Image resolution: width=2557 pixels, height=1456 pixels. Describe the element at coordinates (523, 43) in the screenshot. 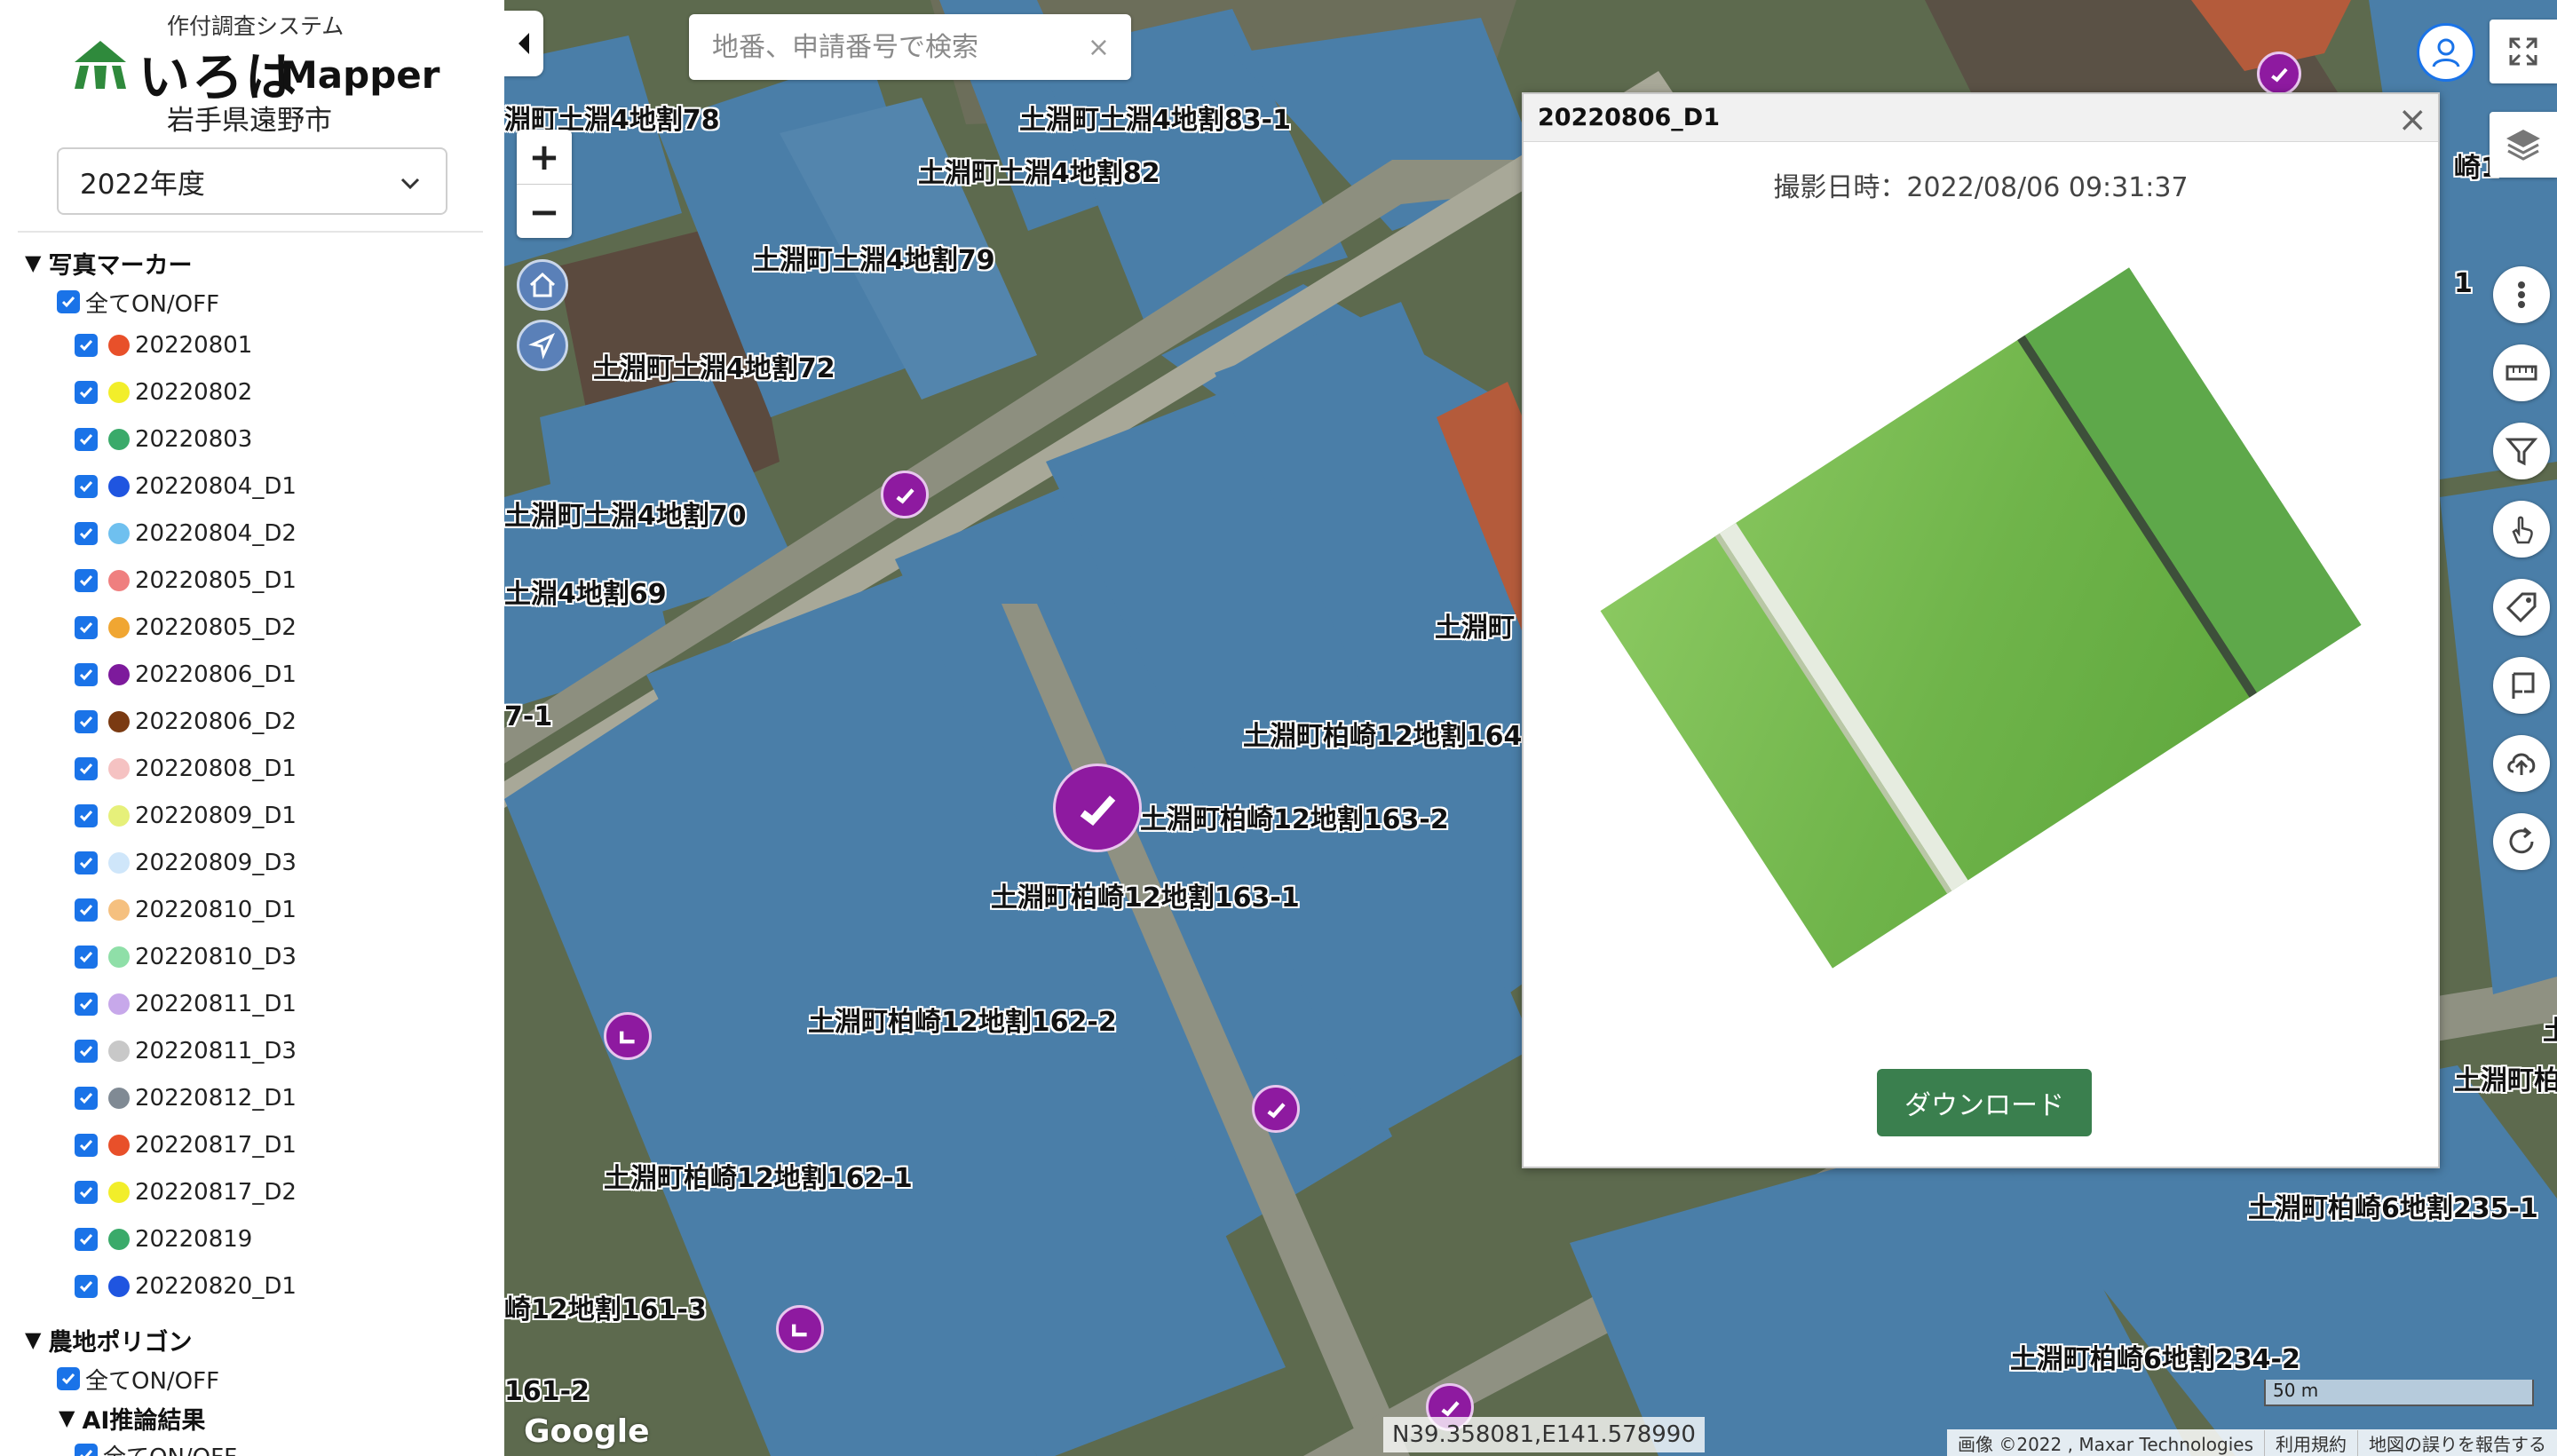

I see `sidebar-collapse-button` at that location.